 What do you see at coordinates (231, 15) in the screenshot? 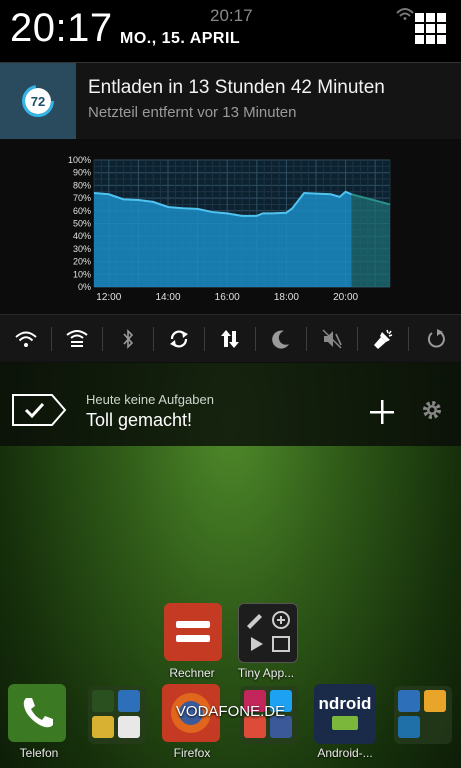
I see `clock-small: 20:17` at bounding box center [231, 15].